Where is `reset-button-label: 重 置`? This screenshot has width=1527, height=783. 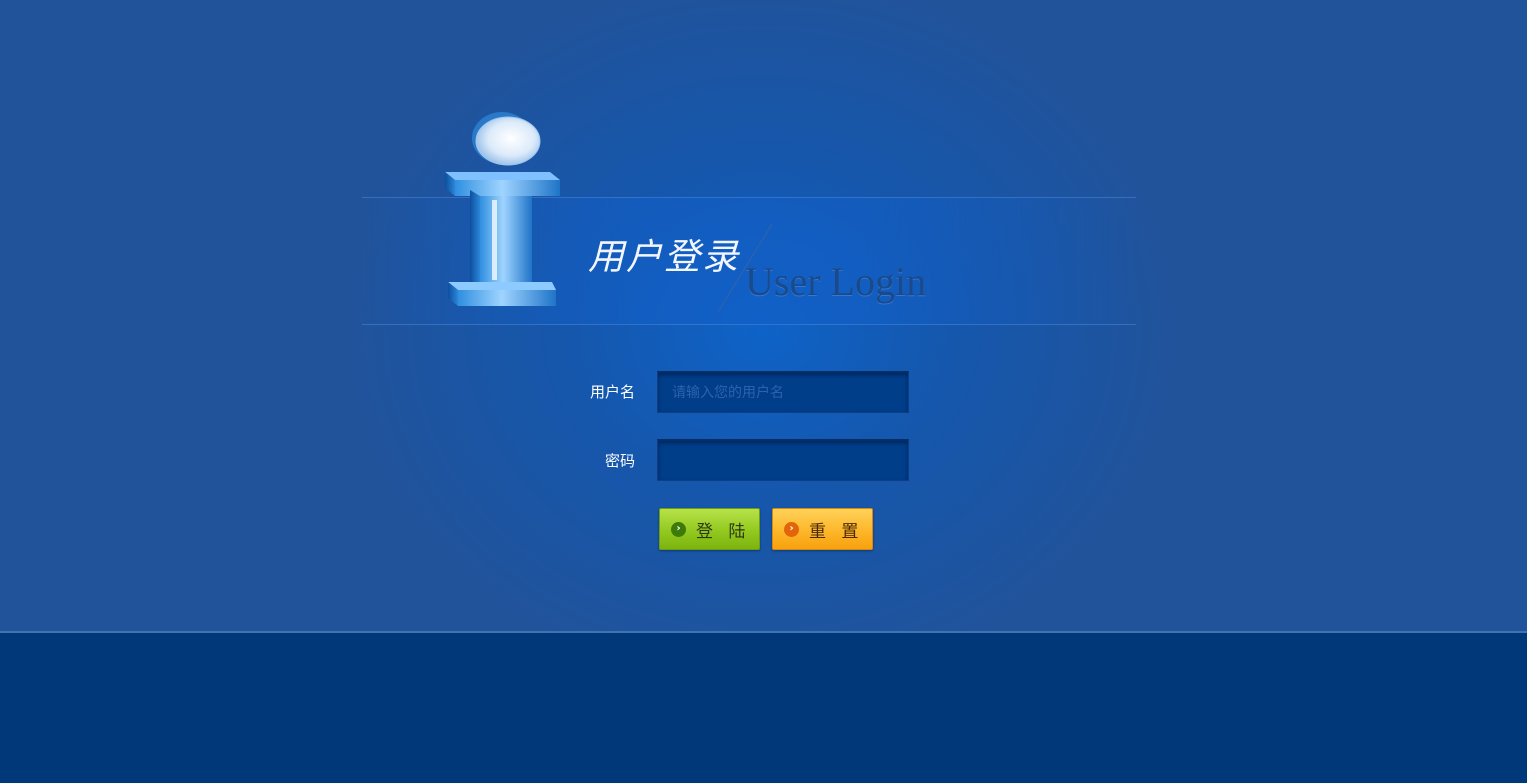 reset-button-label: 重 置 is located at coordinates (836, 531).